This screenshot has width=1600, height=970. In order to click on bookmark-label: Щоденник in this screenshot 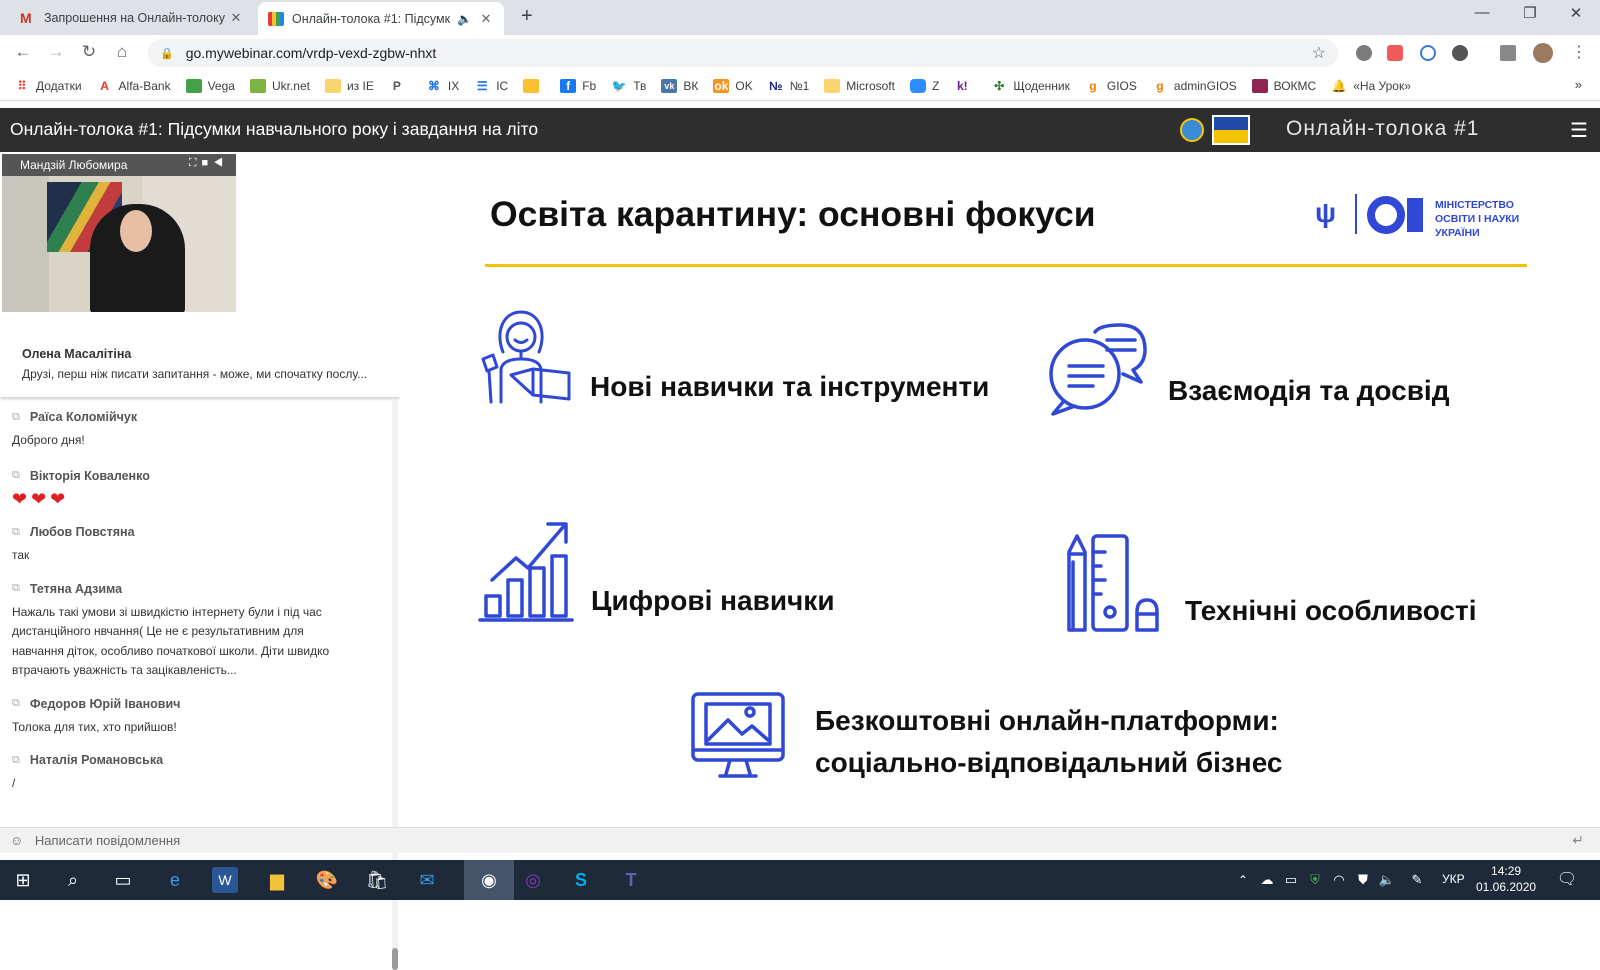, I will do `click(1041, 85)`.